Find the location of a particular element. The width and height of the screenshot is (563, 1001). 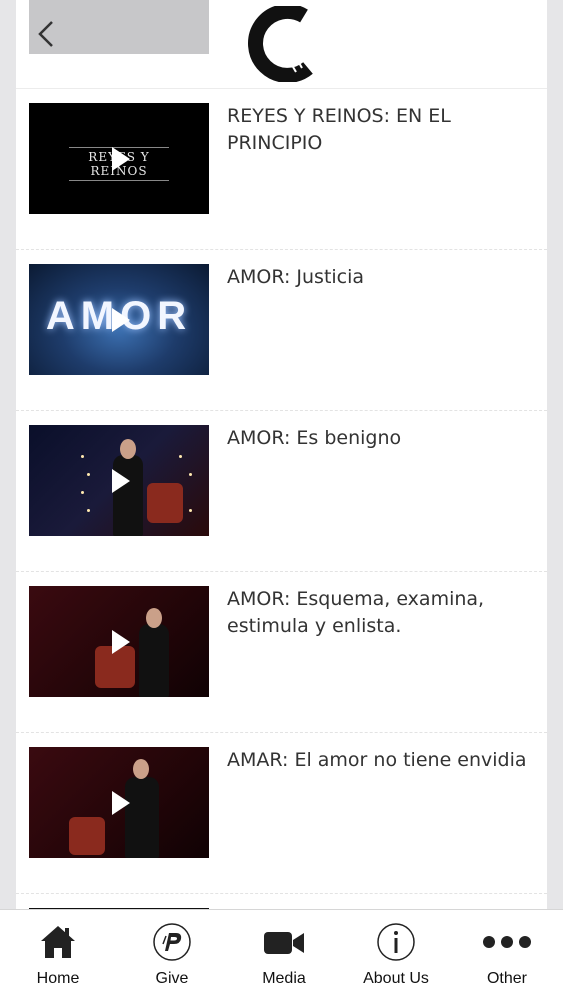

video-thumbnail: REYES Y REINOS is located at coordinates (119, 158).